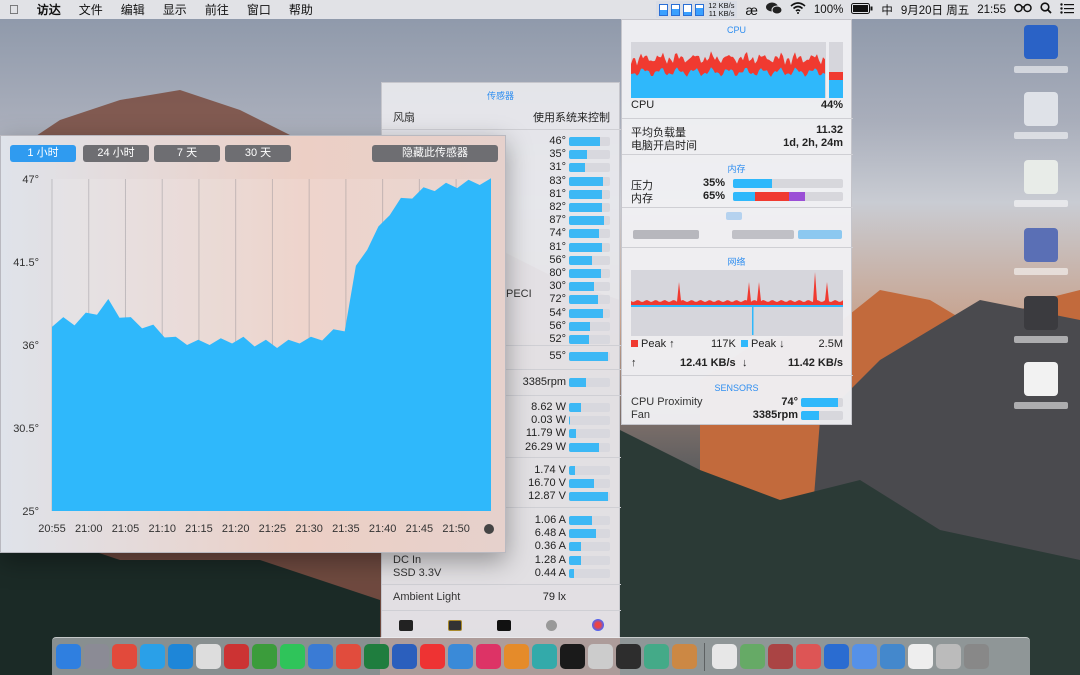 The image size is (1080, 675). What do you see at coordinates (404, 656) in the screenshot?
I see `dock-word-icon` at bounding box center [404, 656].